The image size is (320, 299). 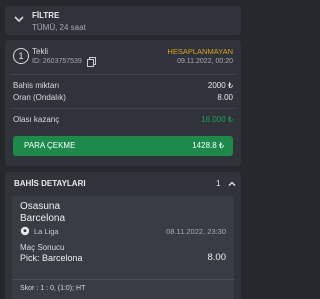 I want to click on pick-odd: 8.00, so click(x=217, y=257).